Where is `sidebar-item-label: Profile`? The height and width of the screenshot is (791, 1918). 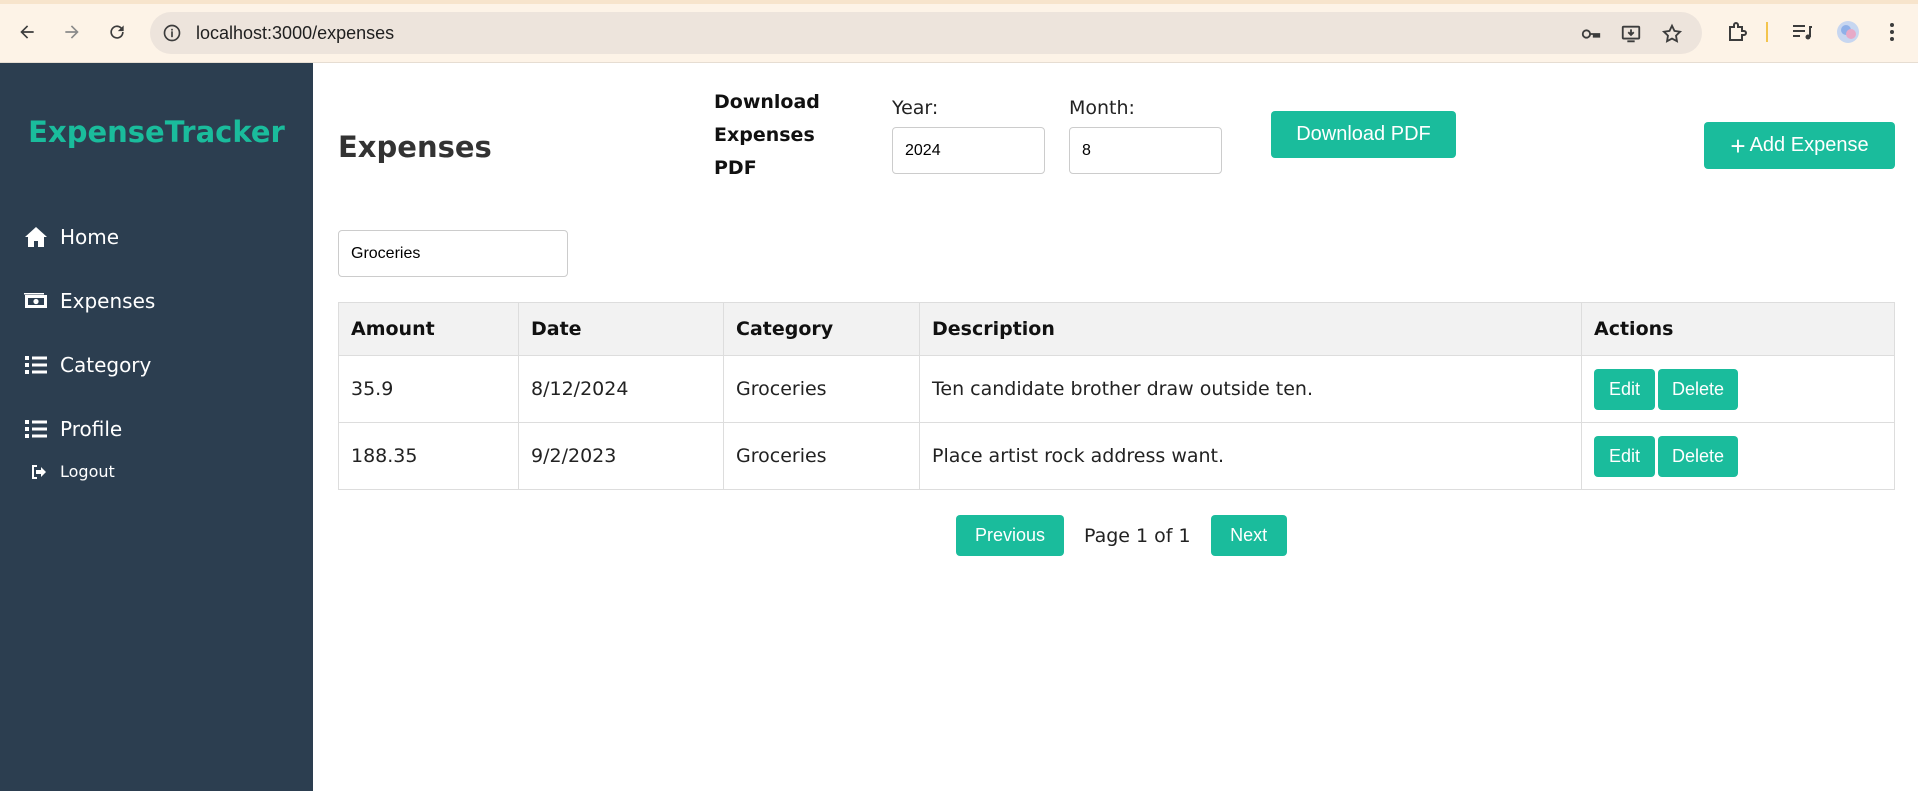
sidebar-item-label: Profile is located at coordinates (91, 429).